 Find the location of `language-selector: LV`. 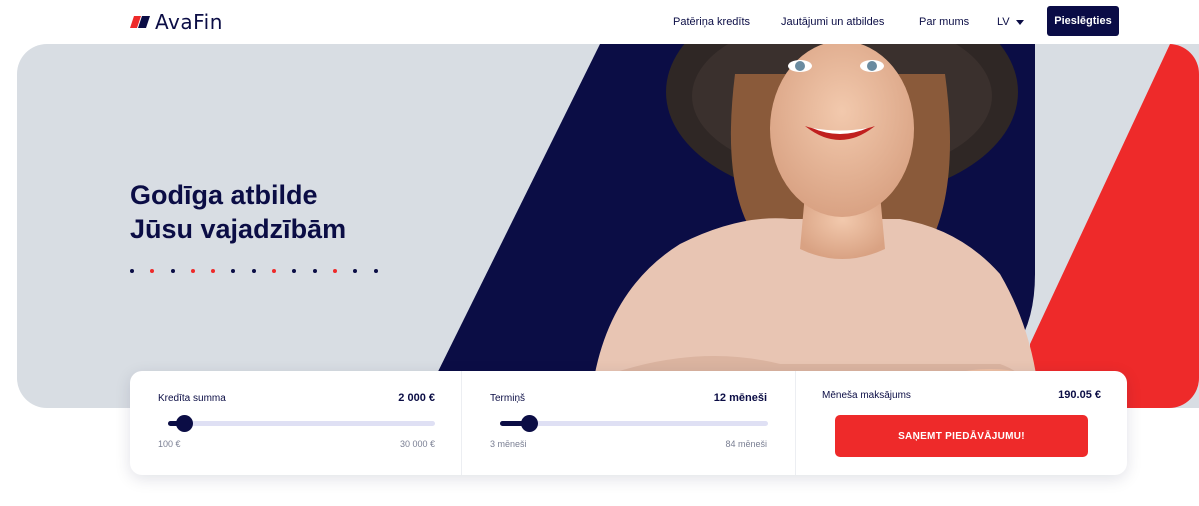

language-selector: LV is located at coordinates (1010, 22).